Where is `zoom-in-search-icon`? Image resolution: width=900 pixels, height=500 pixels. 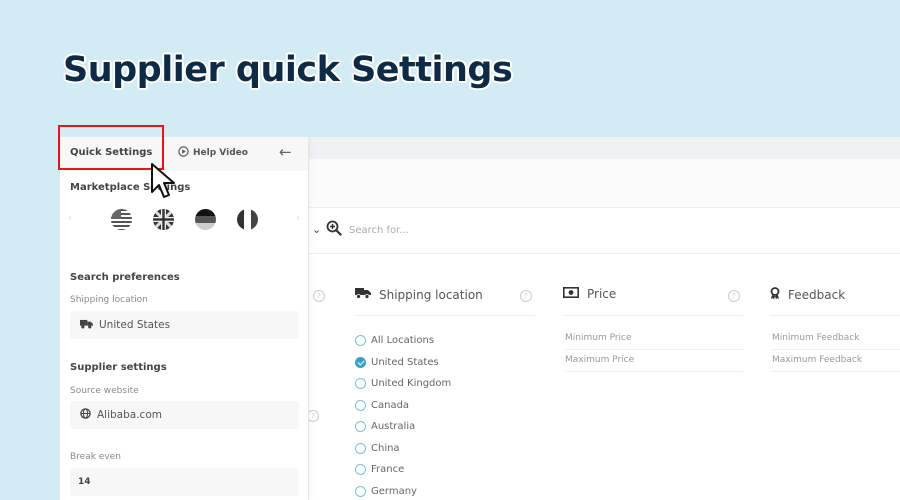 zoom-in-search-icon is located at coordinates (334, 230).